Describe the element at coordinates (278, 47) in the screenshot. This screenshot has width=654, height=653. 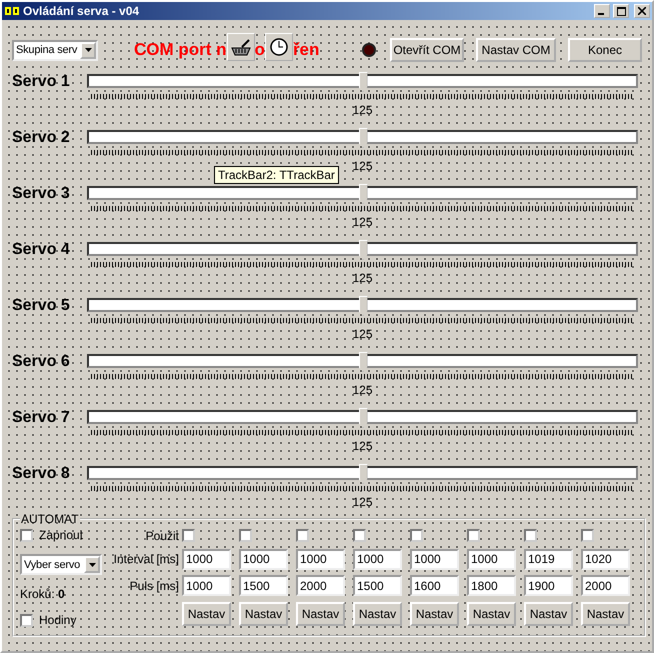
I see `clock-icon` at that location.